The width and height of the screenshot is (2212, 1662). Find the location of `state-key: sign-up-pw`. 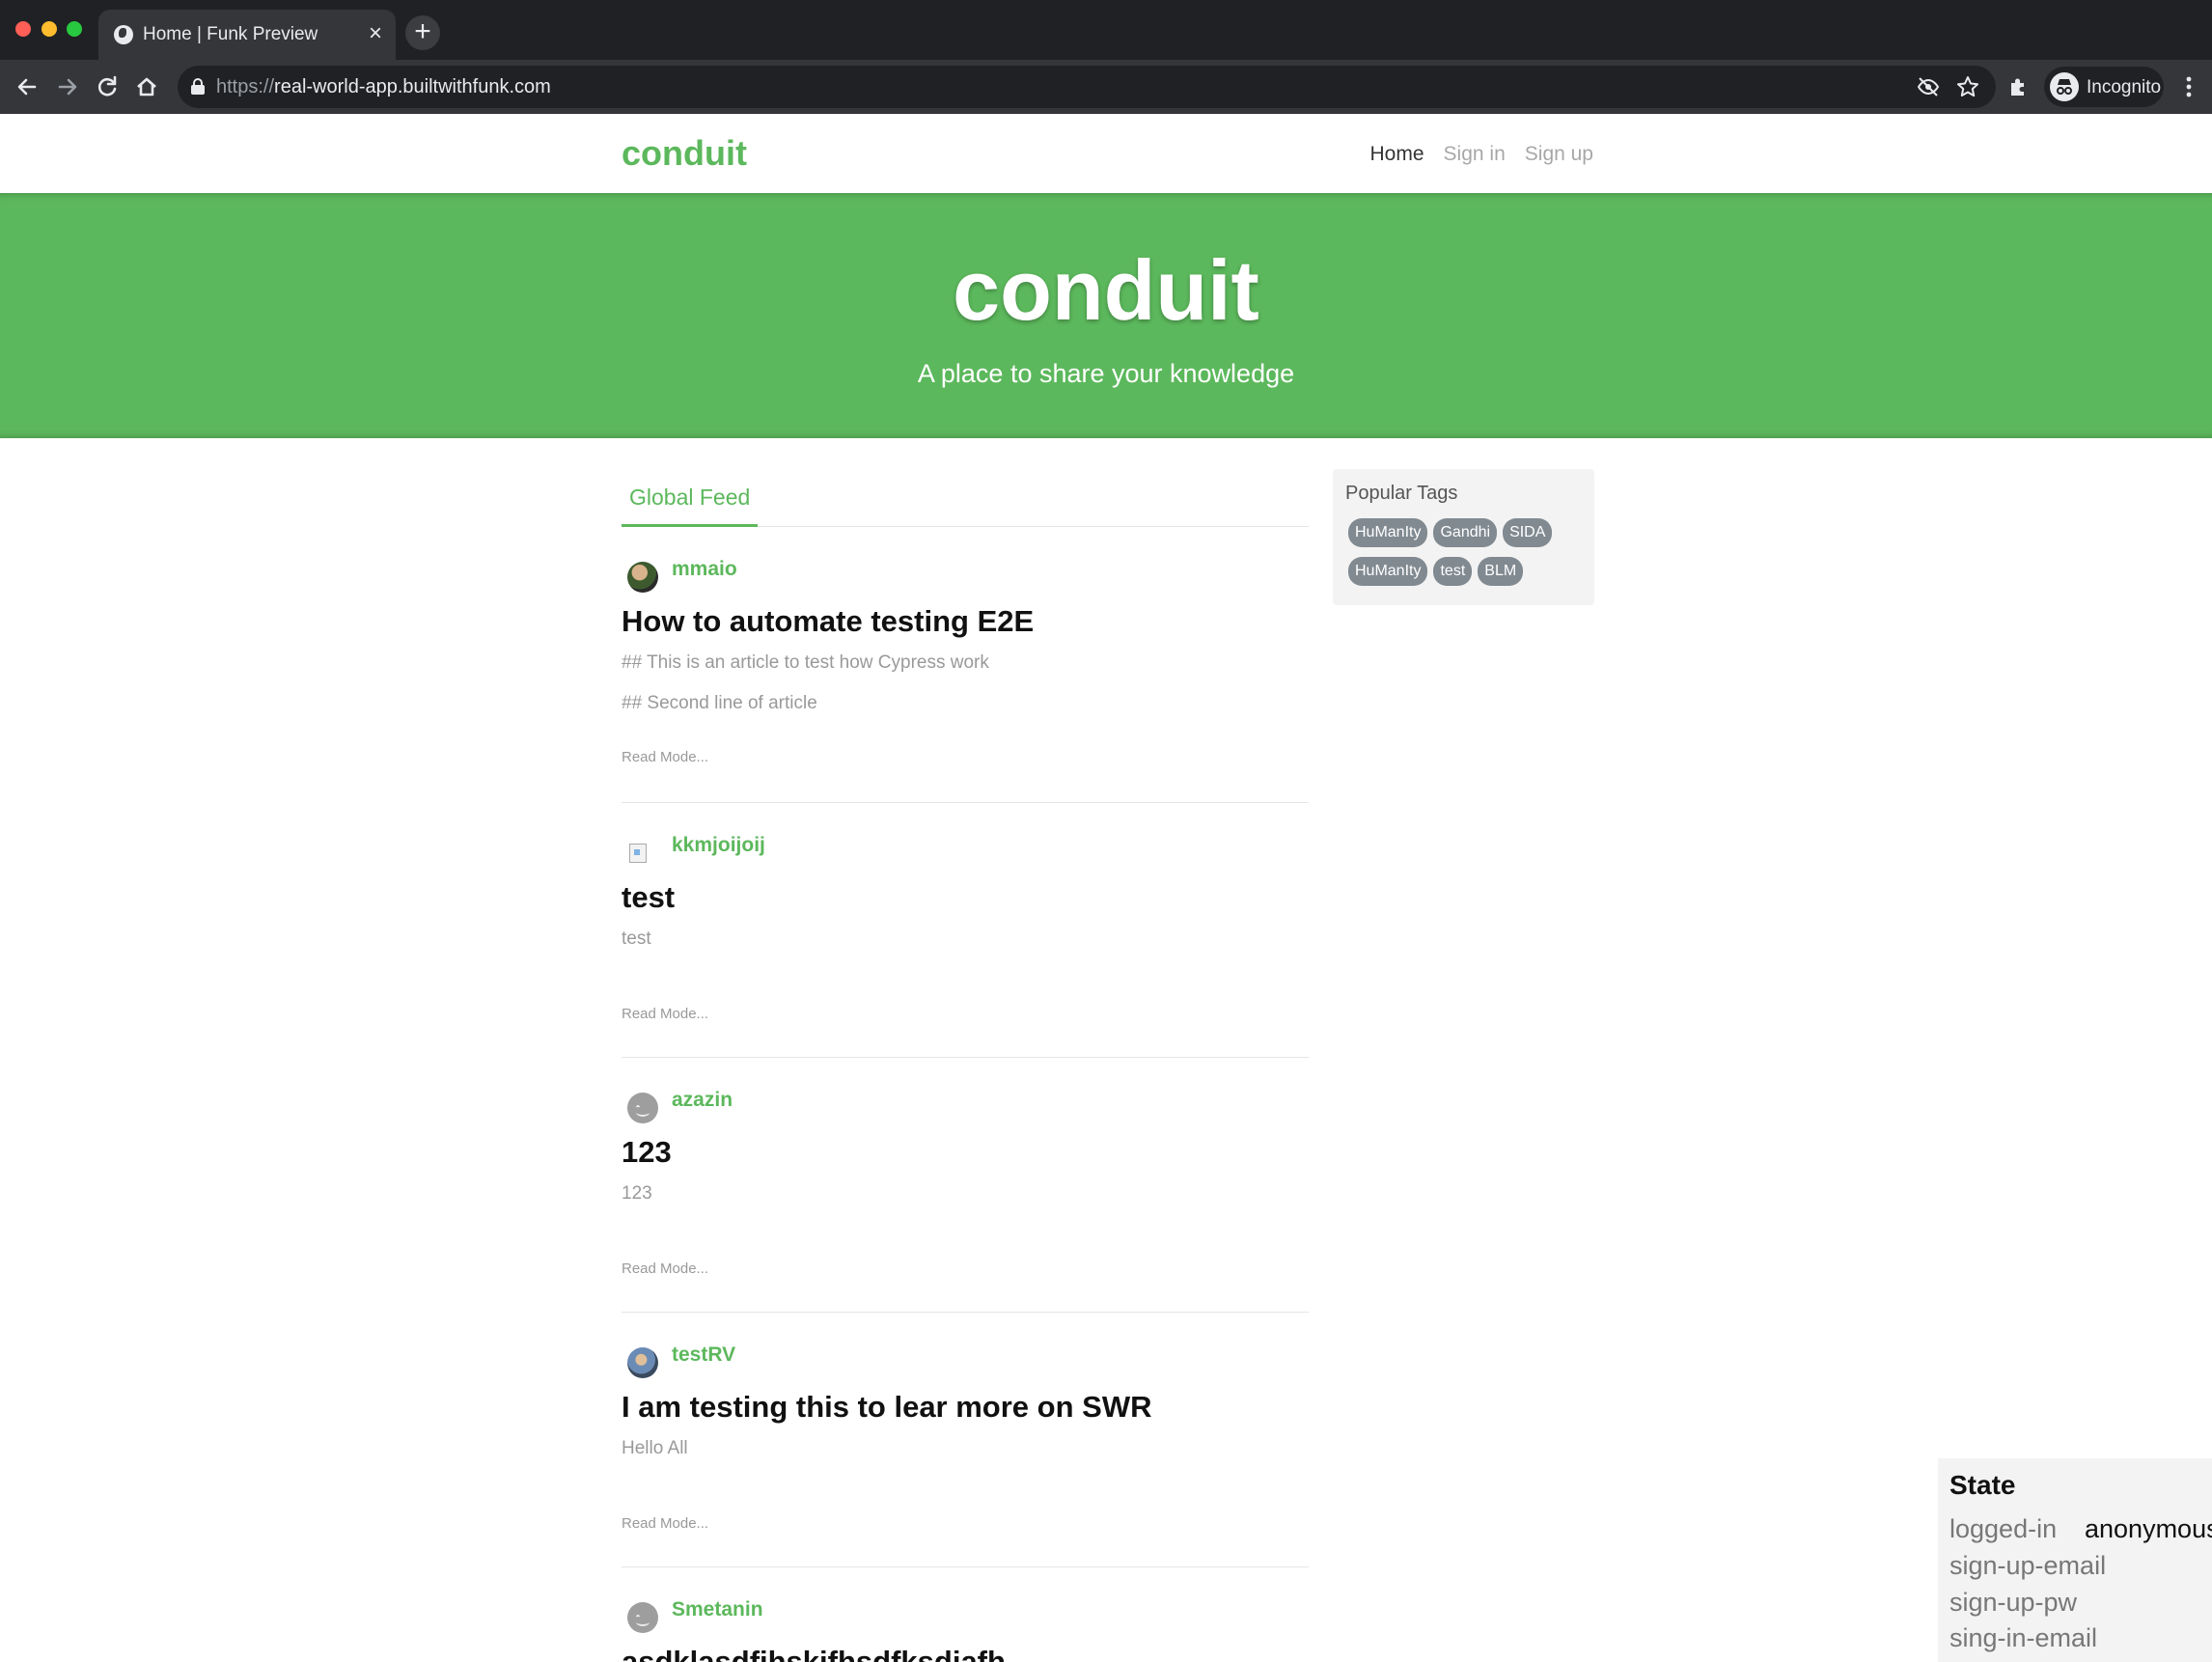

state-key: sign-up-pw is located at coordinates (2013, 1602).